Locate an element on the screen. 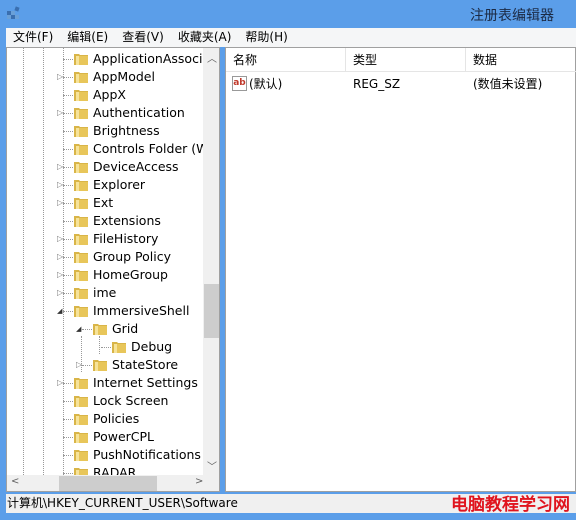 The width and height of the screenshot is (576, 520). tree-item: Policies is located at coordinates (105, 419).